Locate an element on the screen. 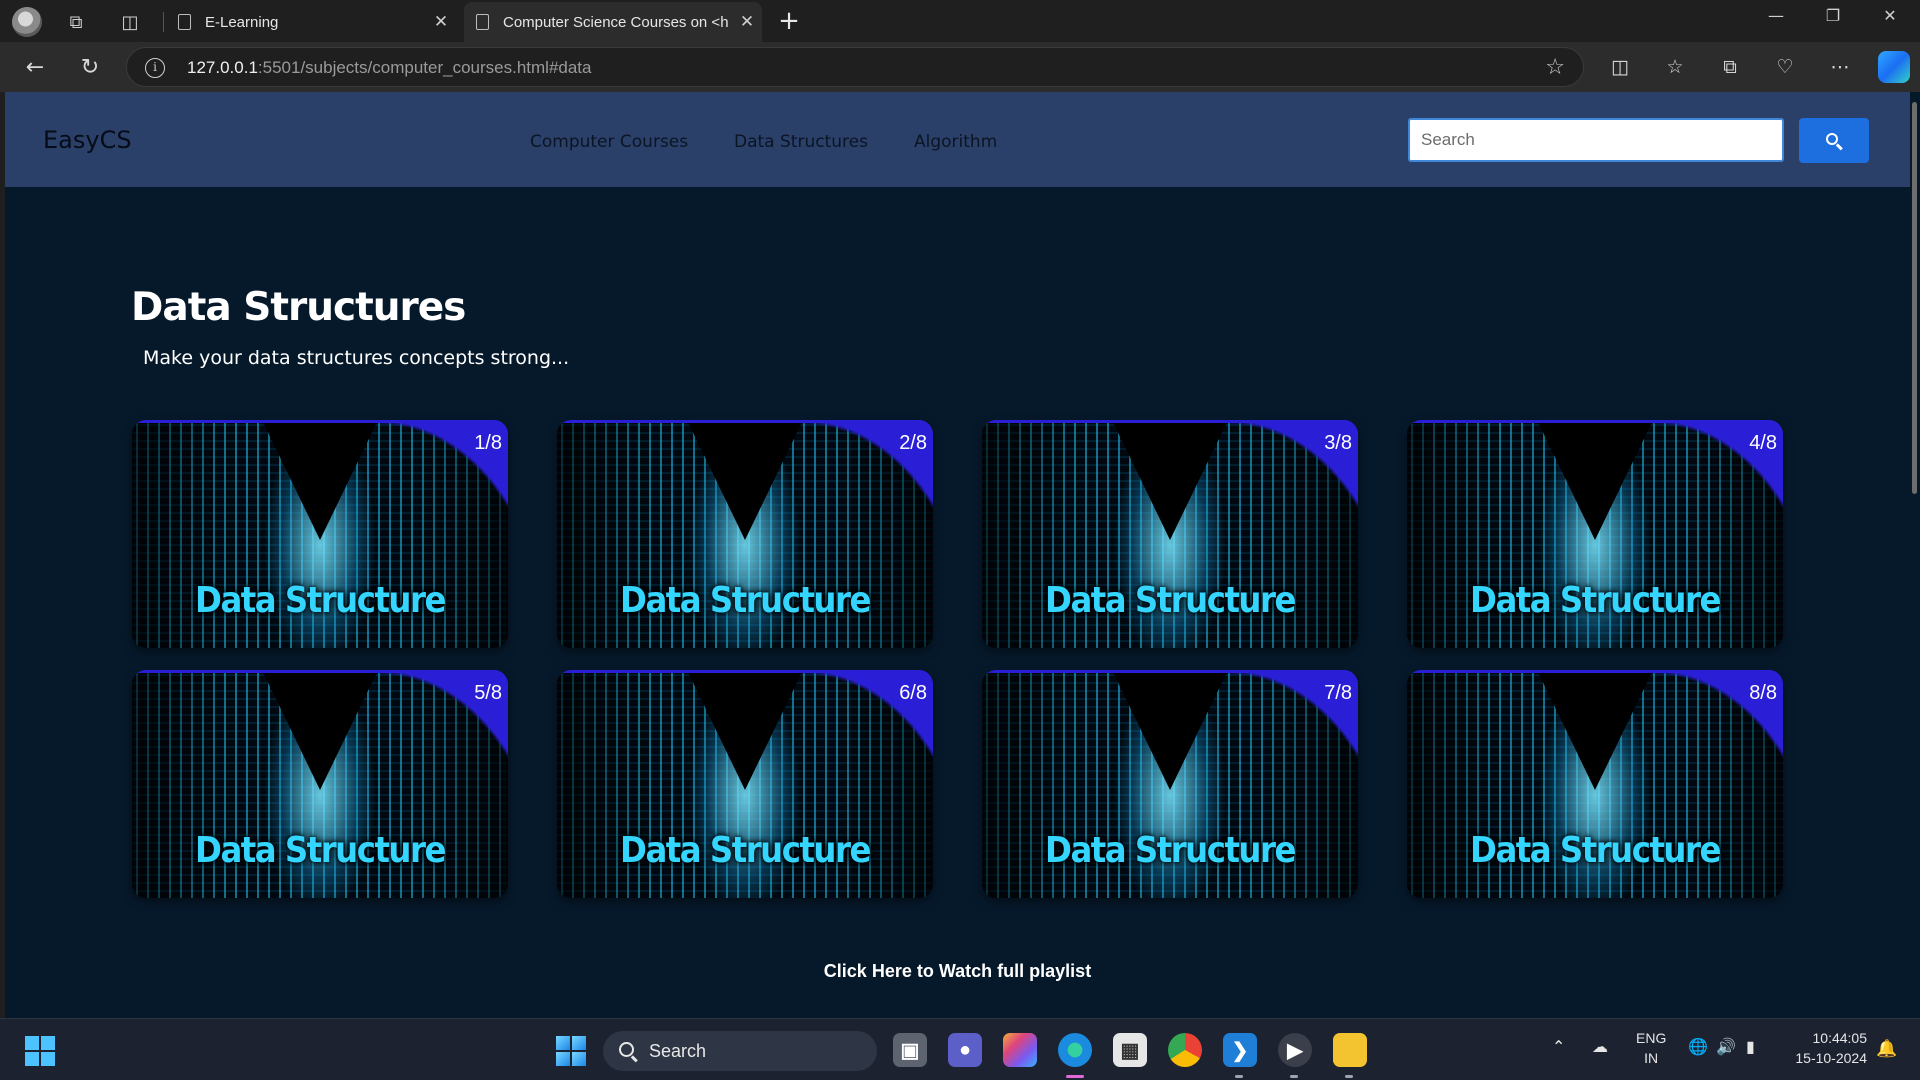 Image resolution: width=1920 pixels, height=1080 pixels. close-window-icon: ✕ is located at coordinates (1890, 15).